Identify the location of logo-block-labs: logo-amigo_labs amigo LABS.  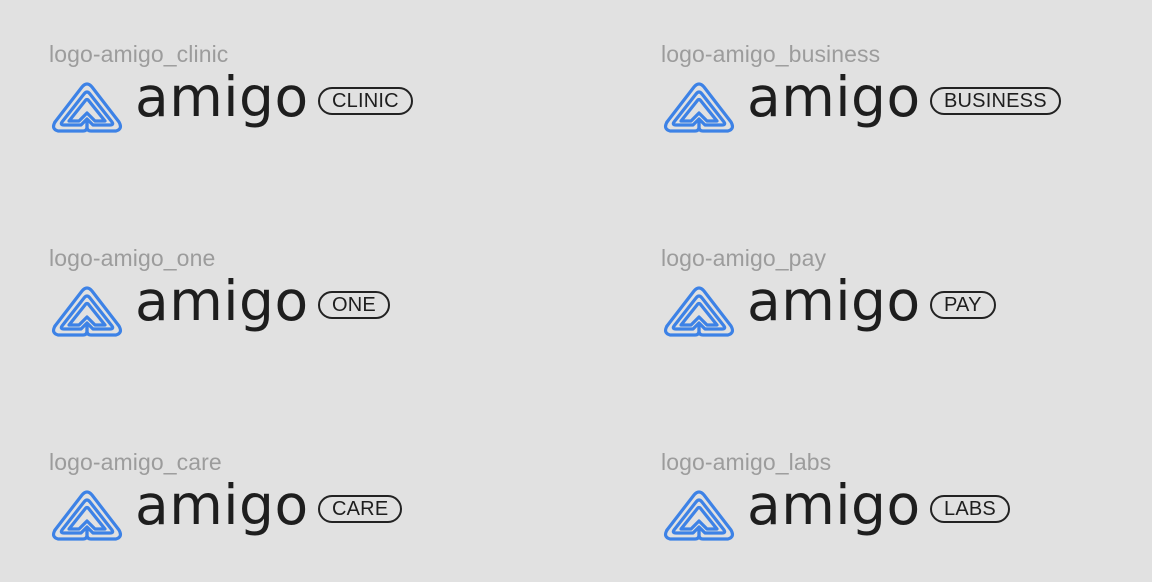
(906, 504).